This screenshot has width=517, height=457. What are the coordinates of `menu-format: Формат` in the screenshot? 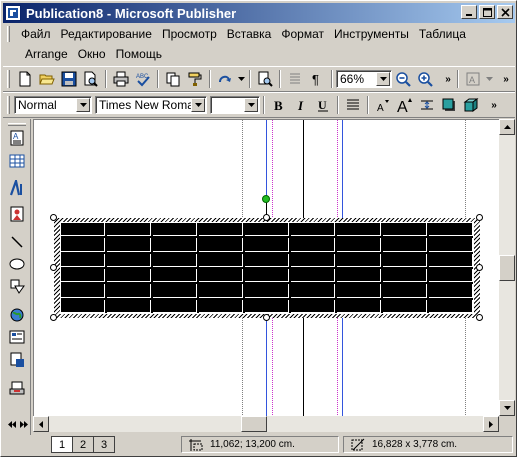 It's located at (302, 34).